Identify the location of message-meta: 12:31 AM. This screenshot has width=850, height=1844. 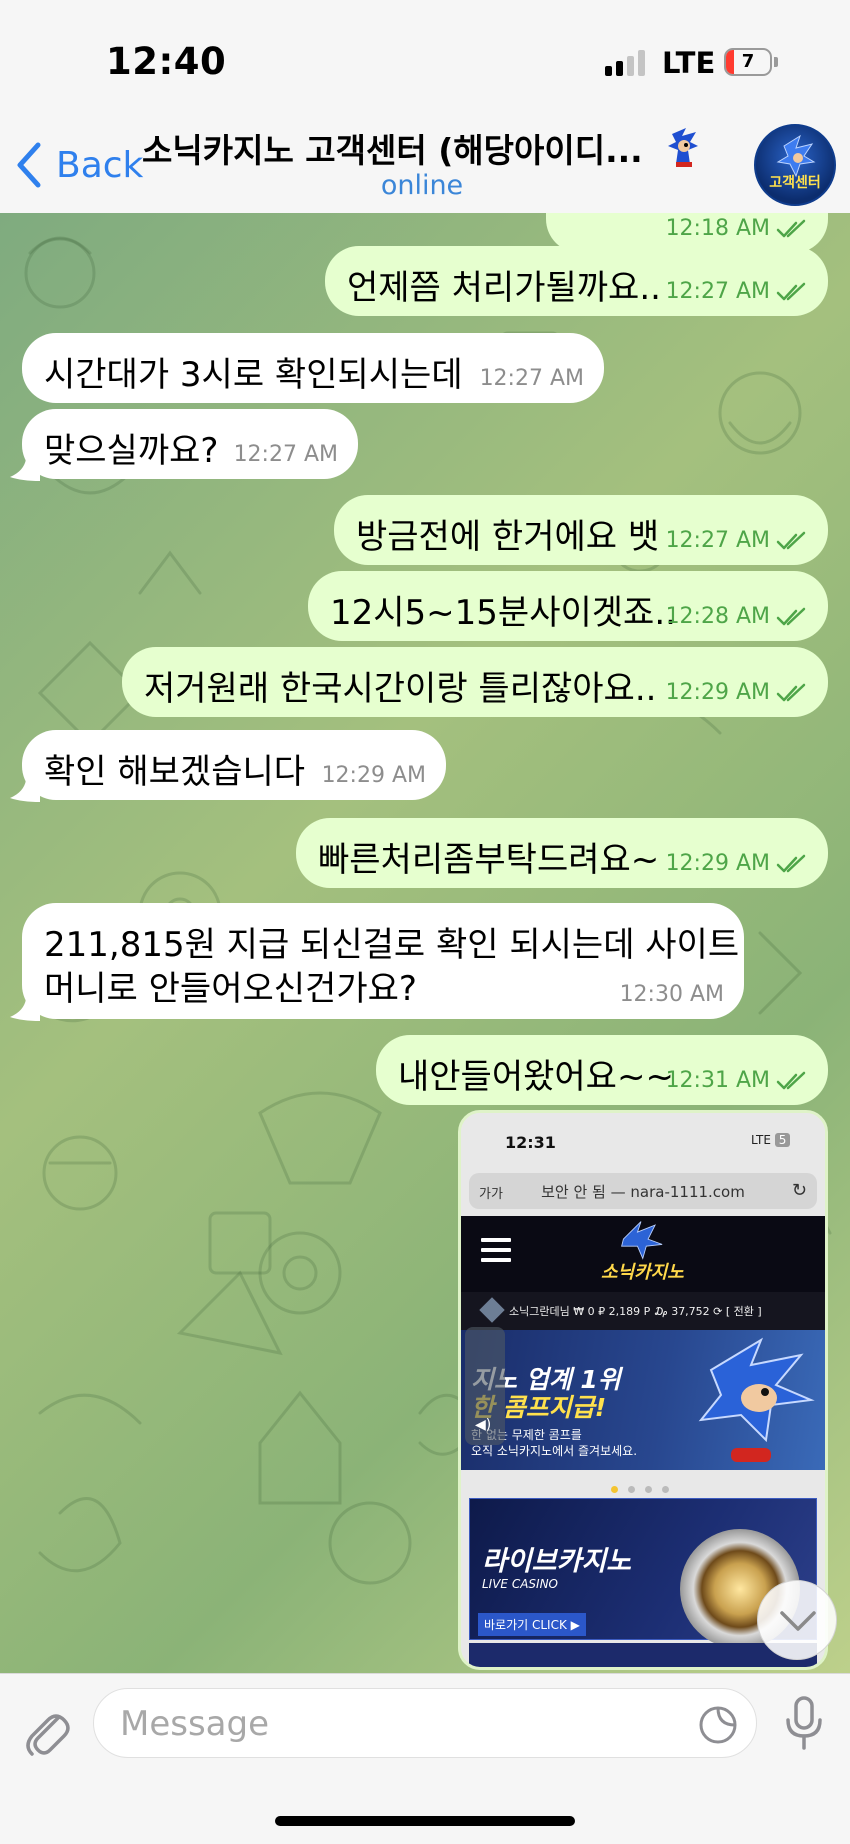
(737, 1080).